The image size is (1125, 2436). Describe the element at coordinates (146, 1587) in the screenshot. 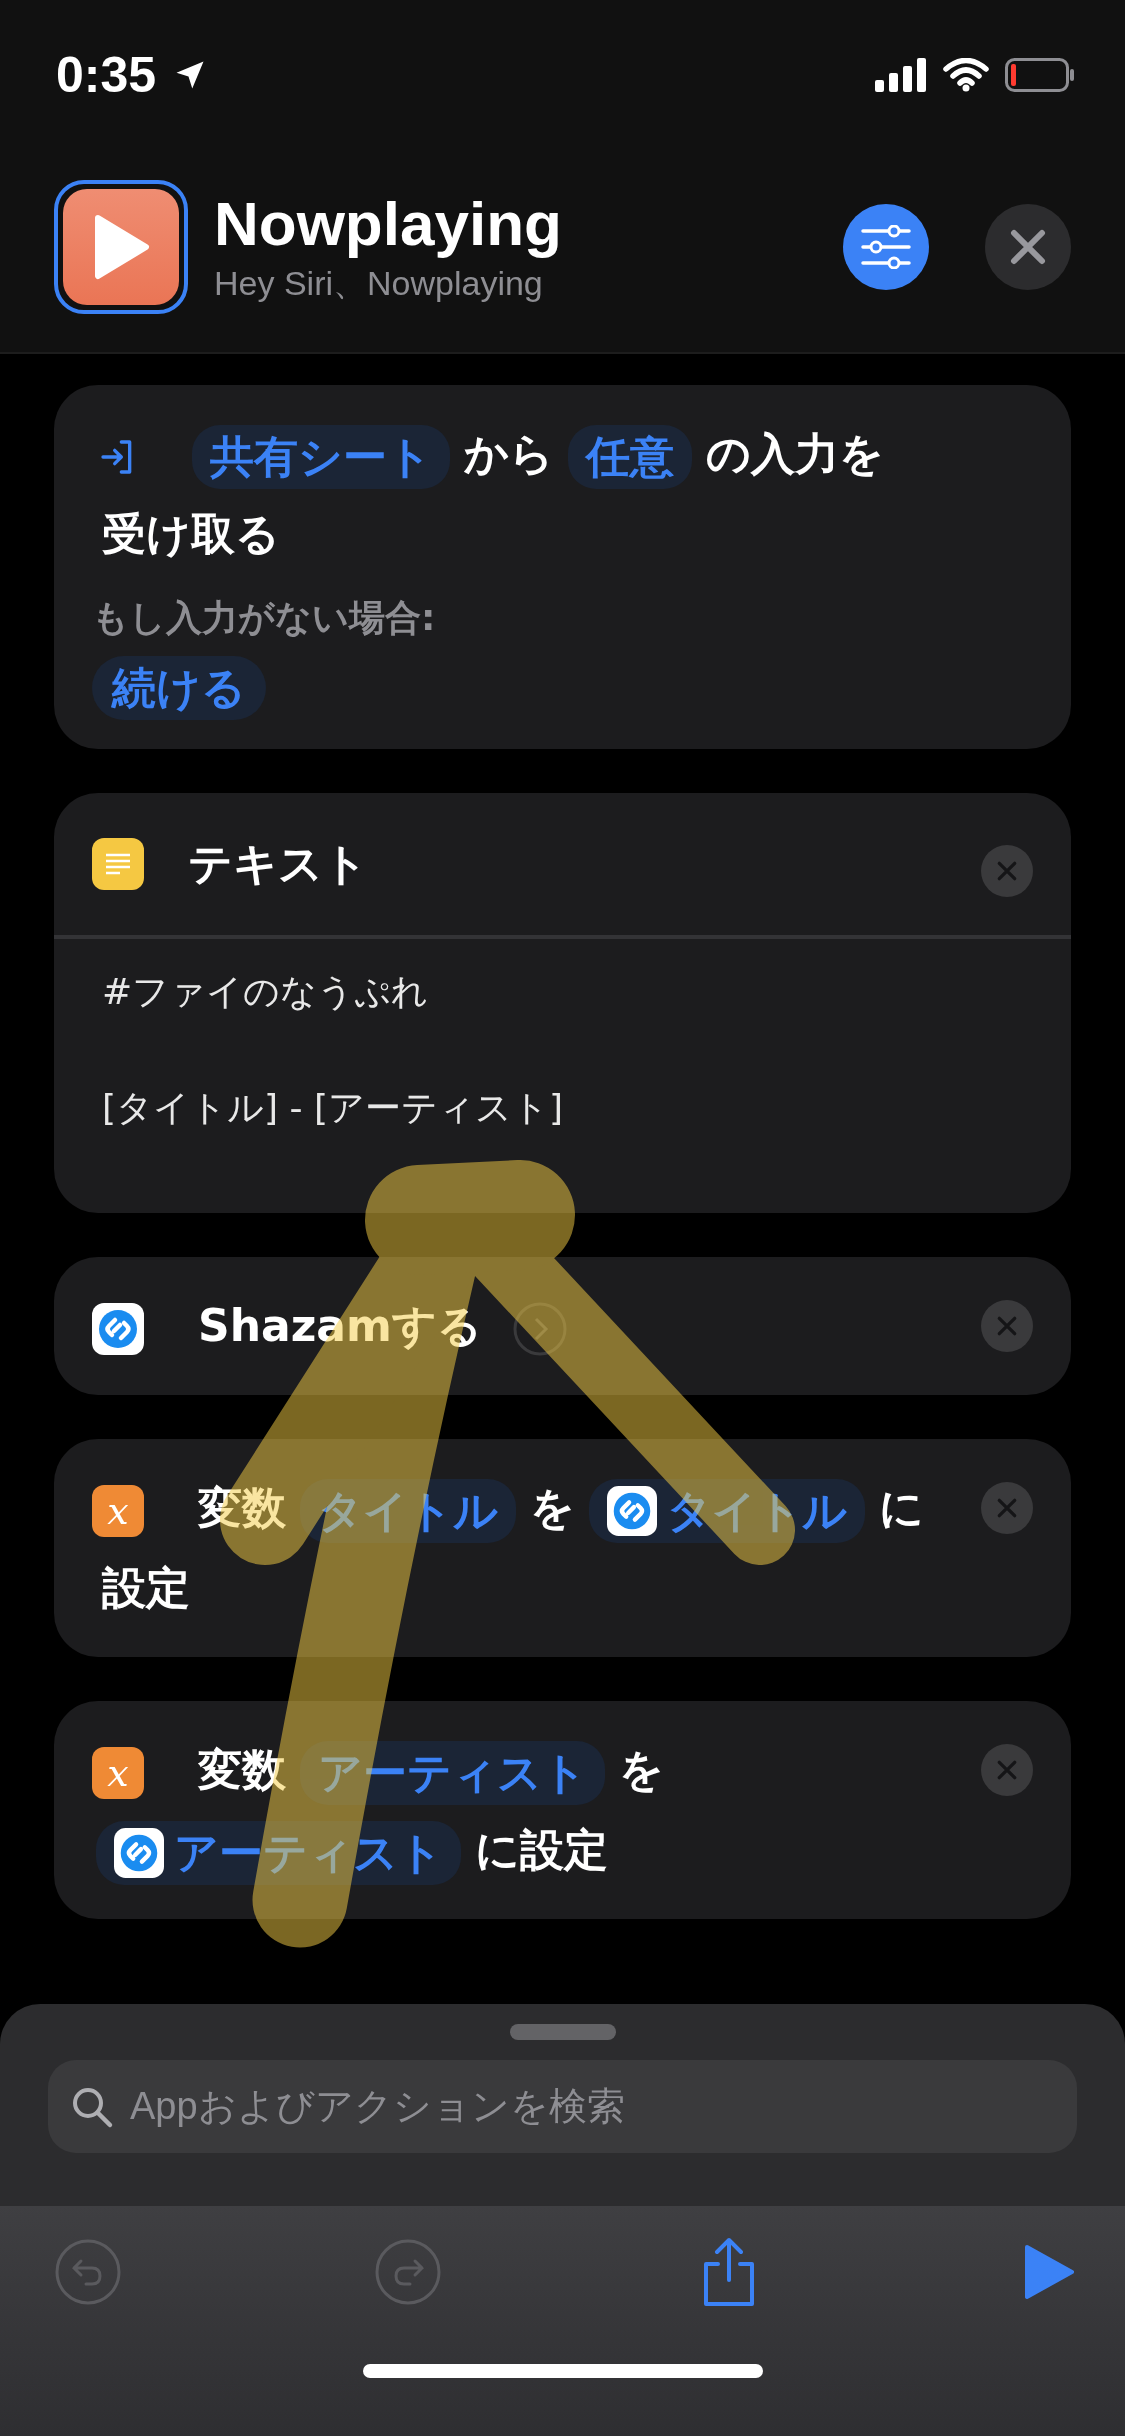

I see `action-text: 設定` at that location.